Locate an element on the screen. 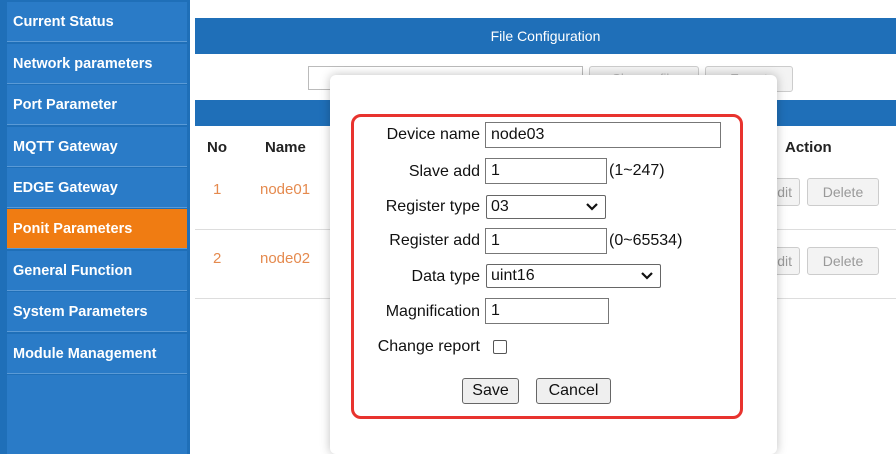 Image resolution: width=896 pixels, height=454 pixels. cancel-button: Cancel is located at coordinates (573, 391).